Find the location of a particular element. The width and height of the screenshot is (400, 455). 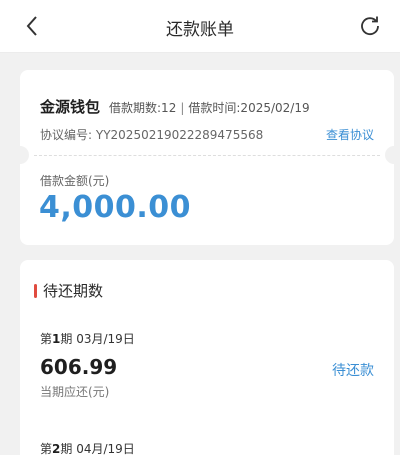

page-title: 还款账单 is located at coordinates (200, 30).